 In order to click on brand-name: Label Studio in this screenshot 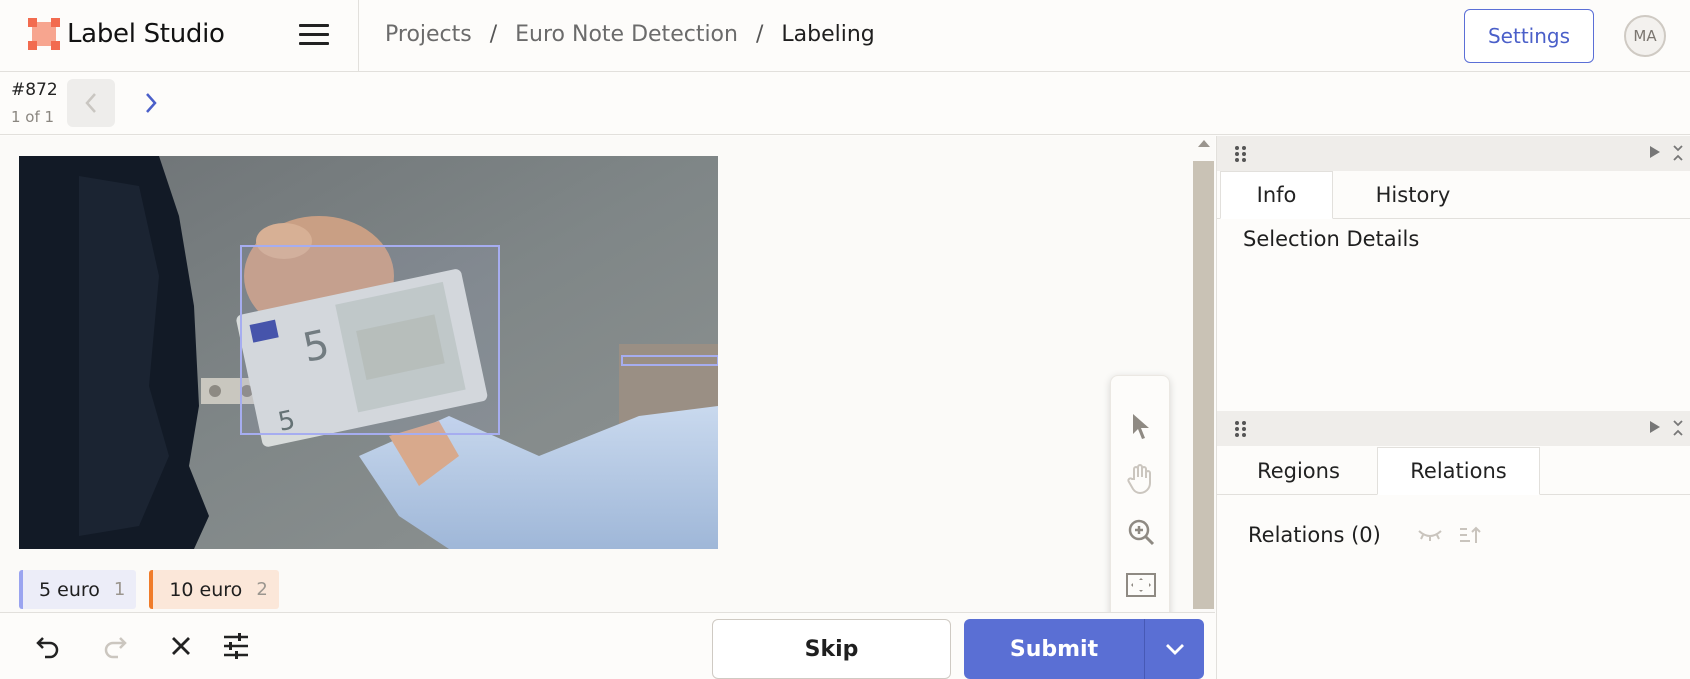, I will do `click(146, 34)`.